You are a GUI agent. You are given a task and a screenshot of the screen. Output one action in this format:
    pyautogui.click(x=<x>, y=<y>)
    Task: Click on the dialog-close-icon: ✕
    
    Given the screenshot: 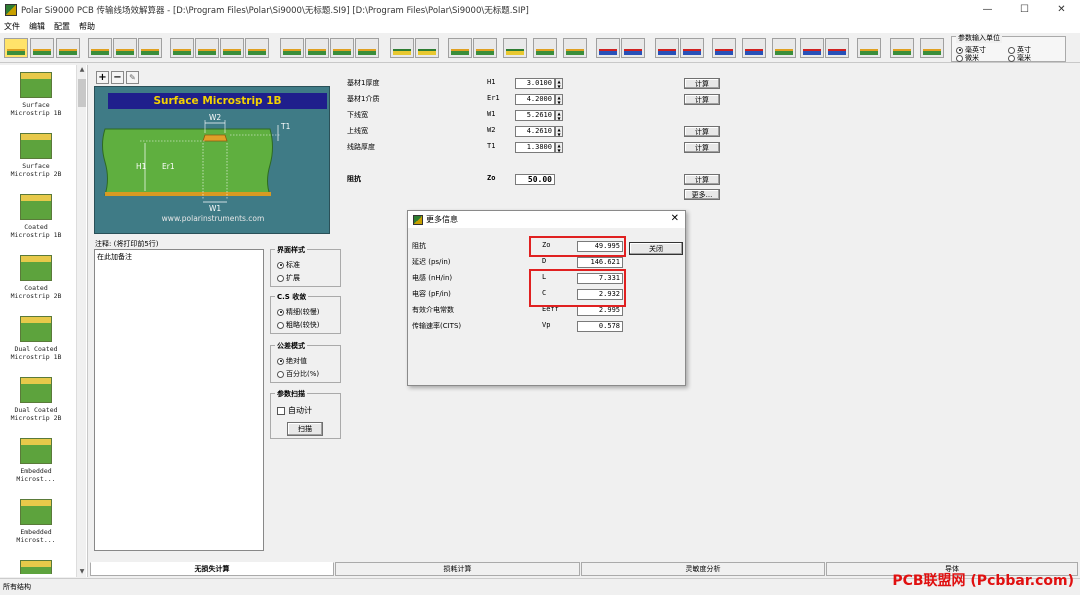 What is the action you would take?
    pyautogui.click(x=675, y=218)
    